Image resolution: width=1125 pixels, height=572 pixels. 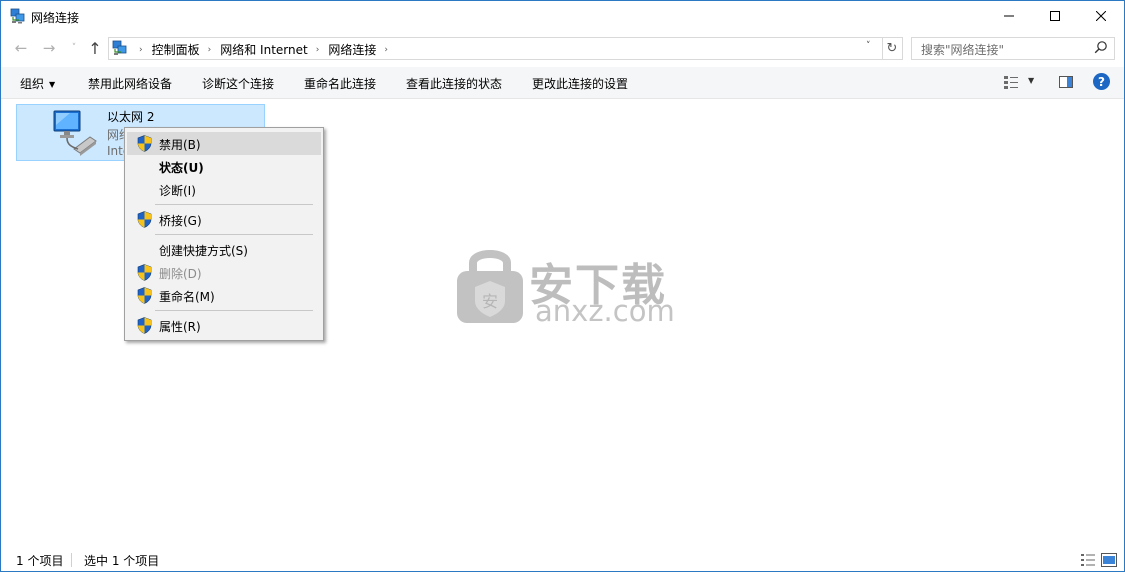 I want to click on menu-item-create-shortcut: 创建快捷方式(S), so click(x=224, y=249).